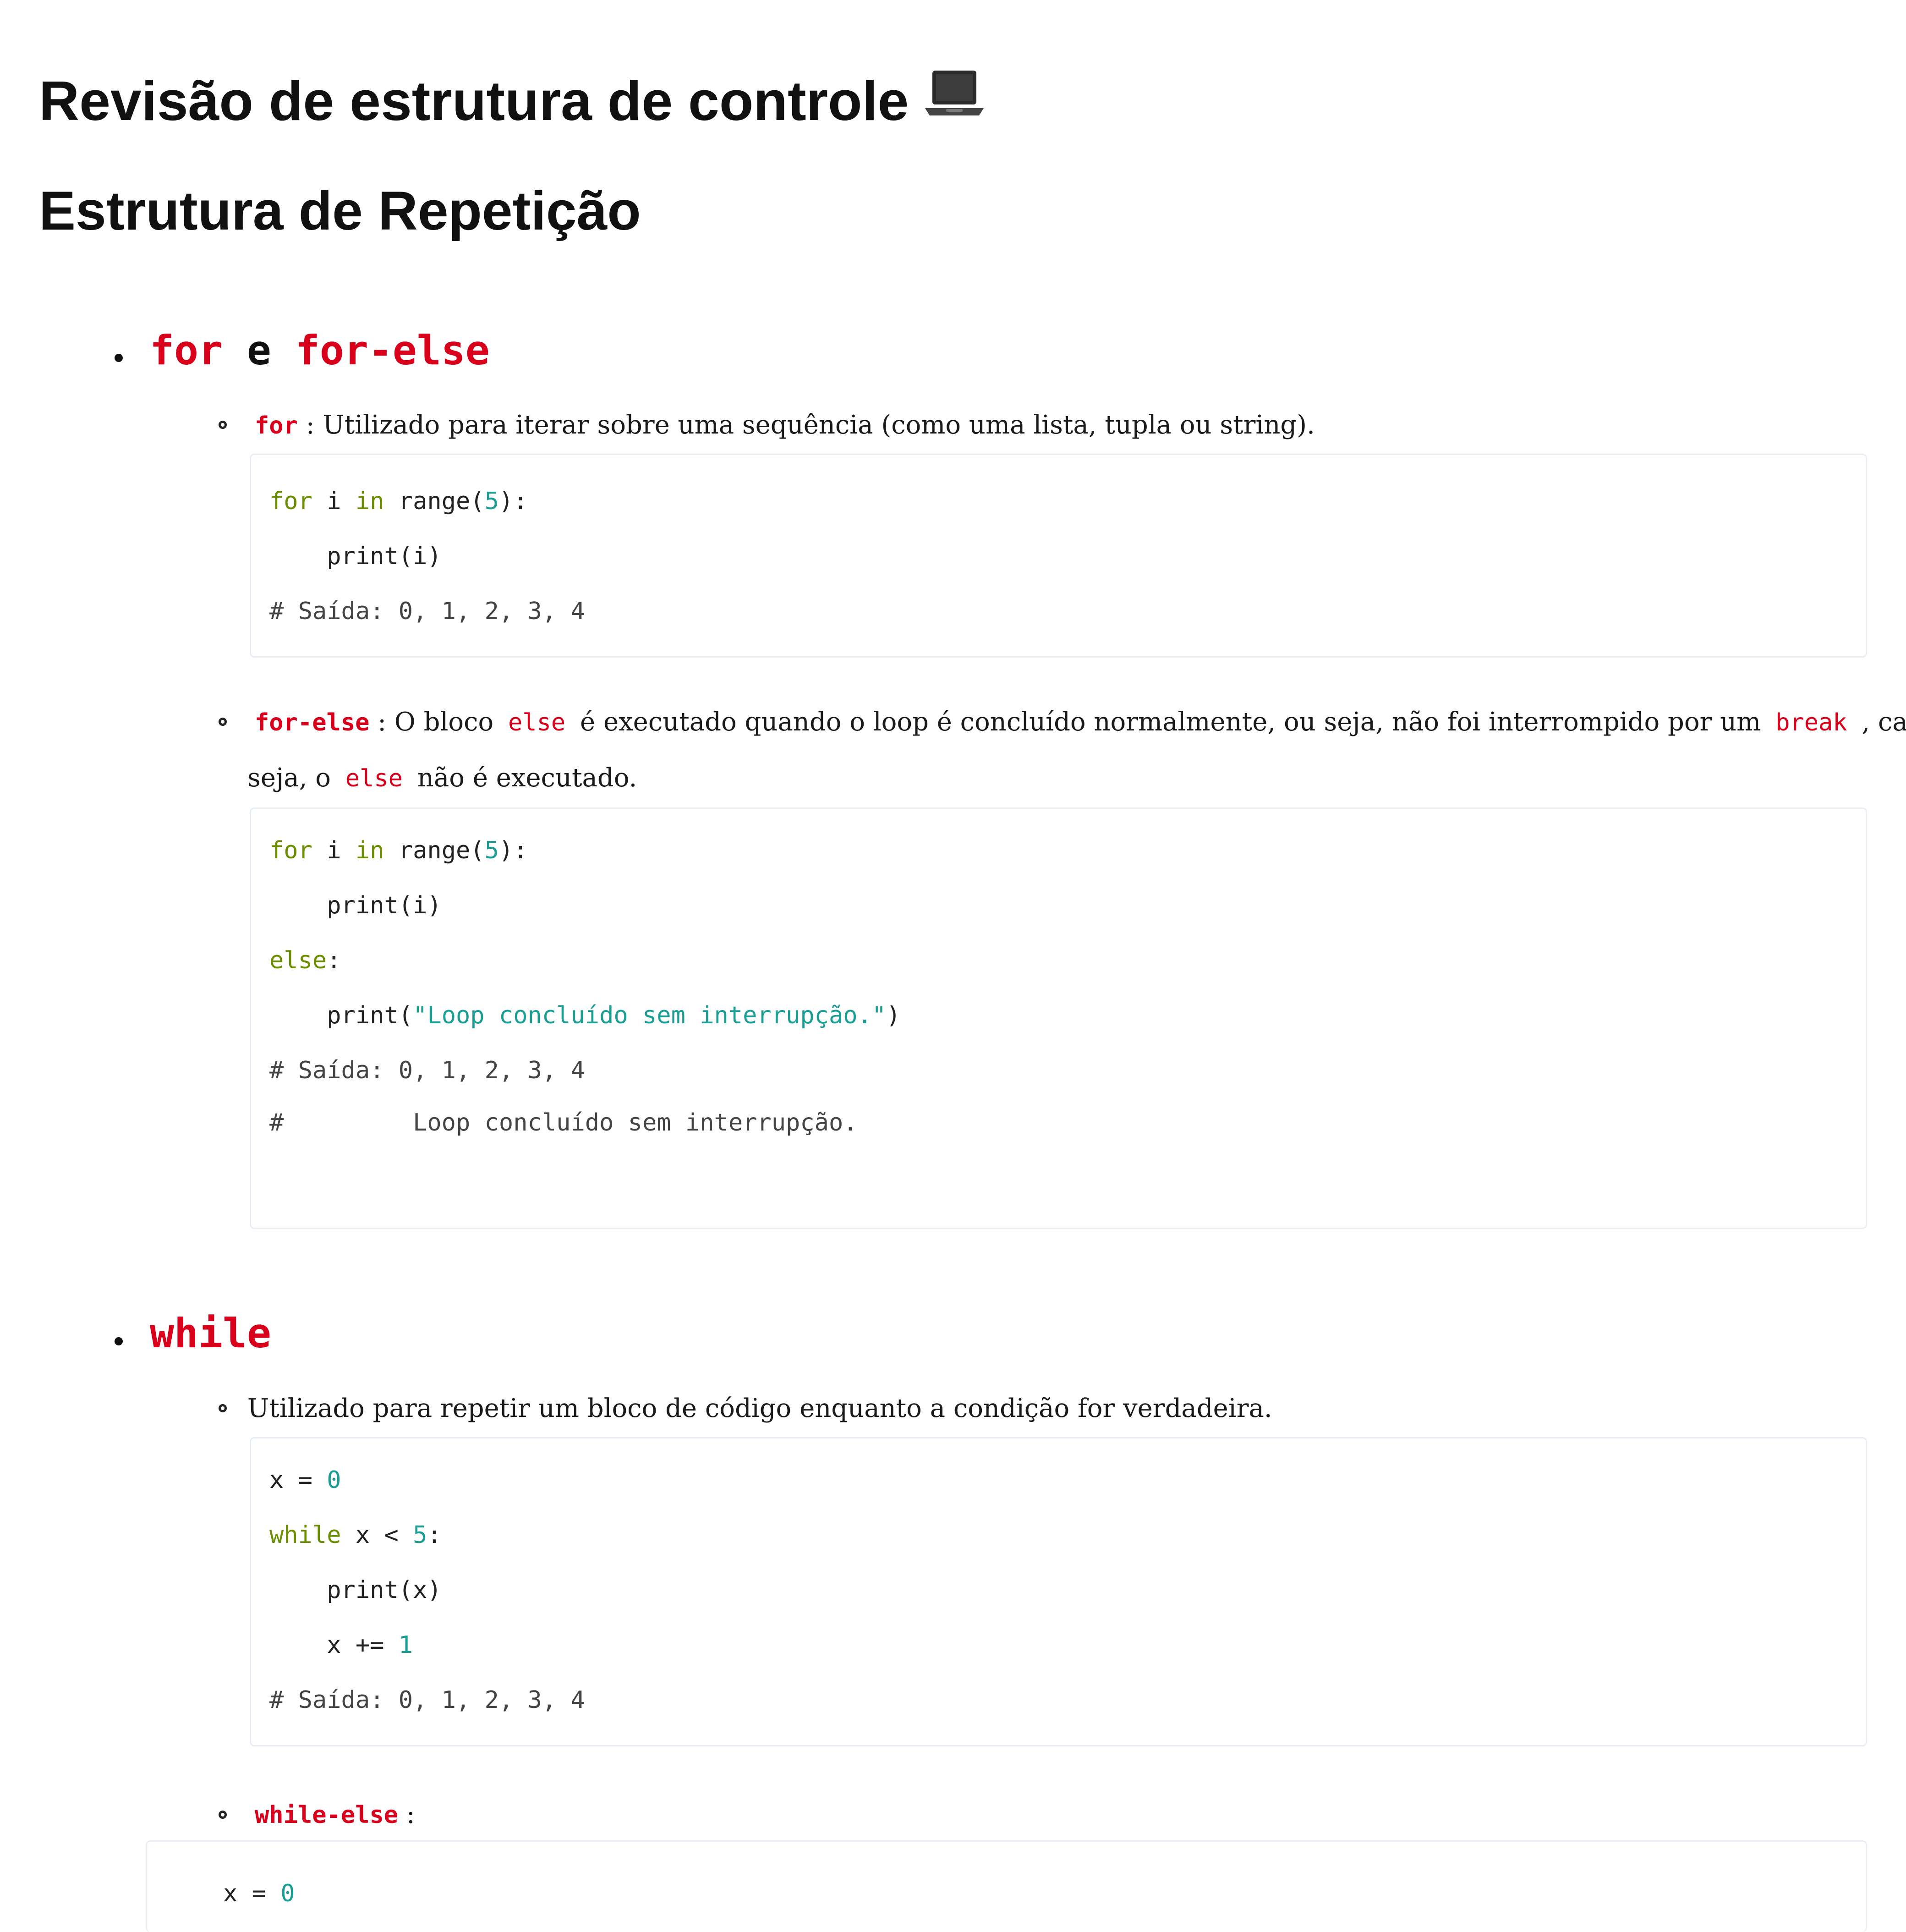 The height and width of the screenshot is (1932, 1906). I want to click on while-section-heading: while, so click(210, 1333).